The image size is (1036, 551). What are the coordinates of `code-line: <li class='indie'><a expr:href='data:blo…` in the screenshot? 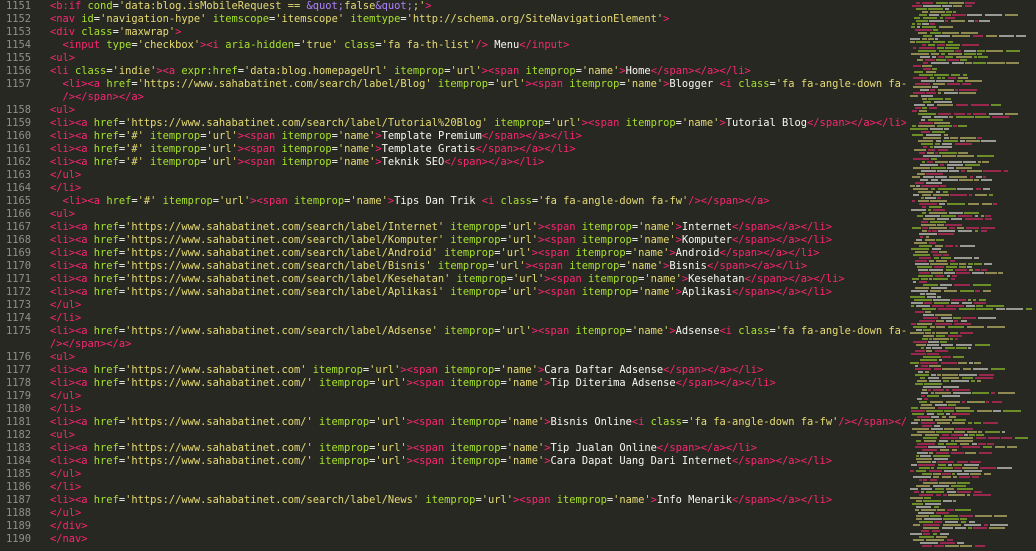 It's located at (478, 71).